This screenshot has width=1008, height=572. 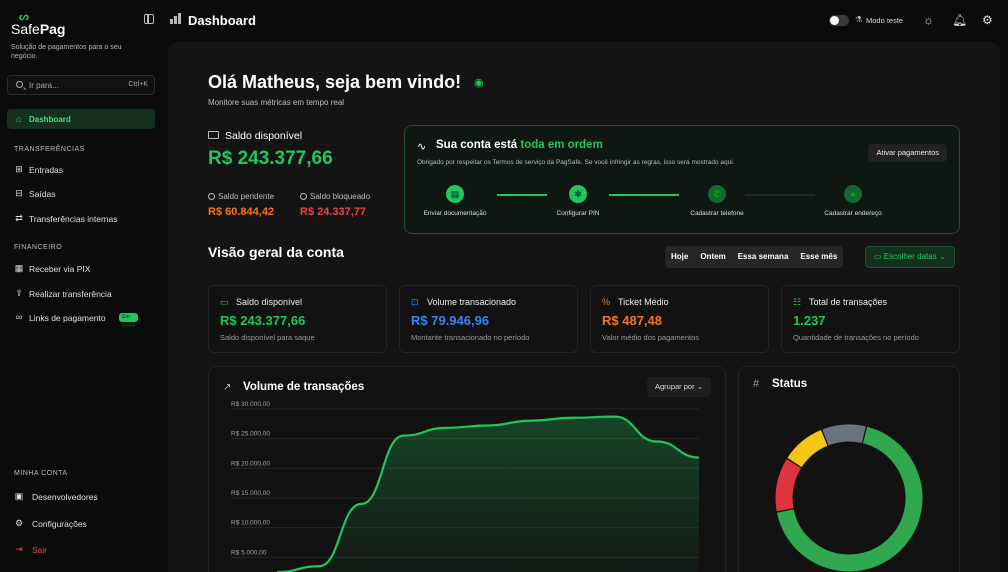 I want to click on balance-value: R$ 243.377,66, so click(x=270, y=158).